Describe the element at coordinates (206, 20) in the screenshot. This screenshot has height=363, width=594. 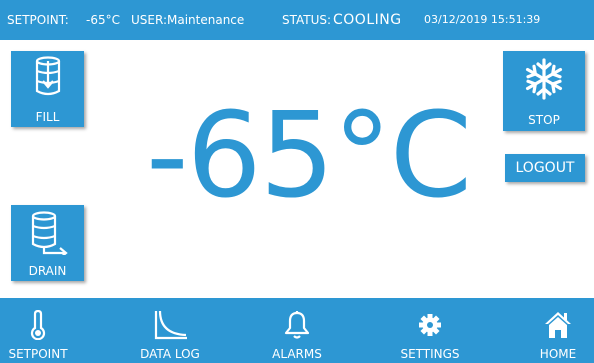
I see `user-value: Maintenance` at that location.